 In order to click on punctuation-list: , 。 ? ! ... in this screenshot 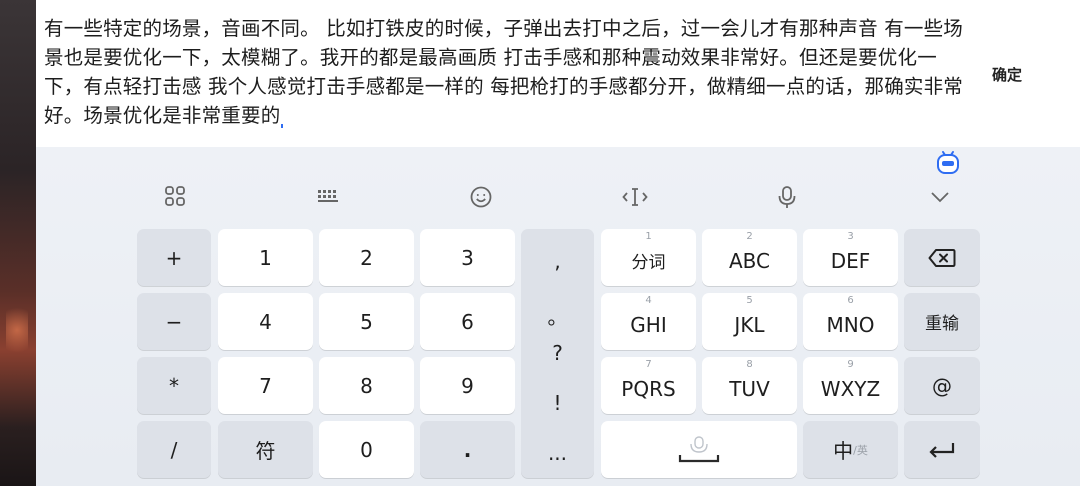, I will do `click(557, 353)`.